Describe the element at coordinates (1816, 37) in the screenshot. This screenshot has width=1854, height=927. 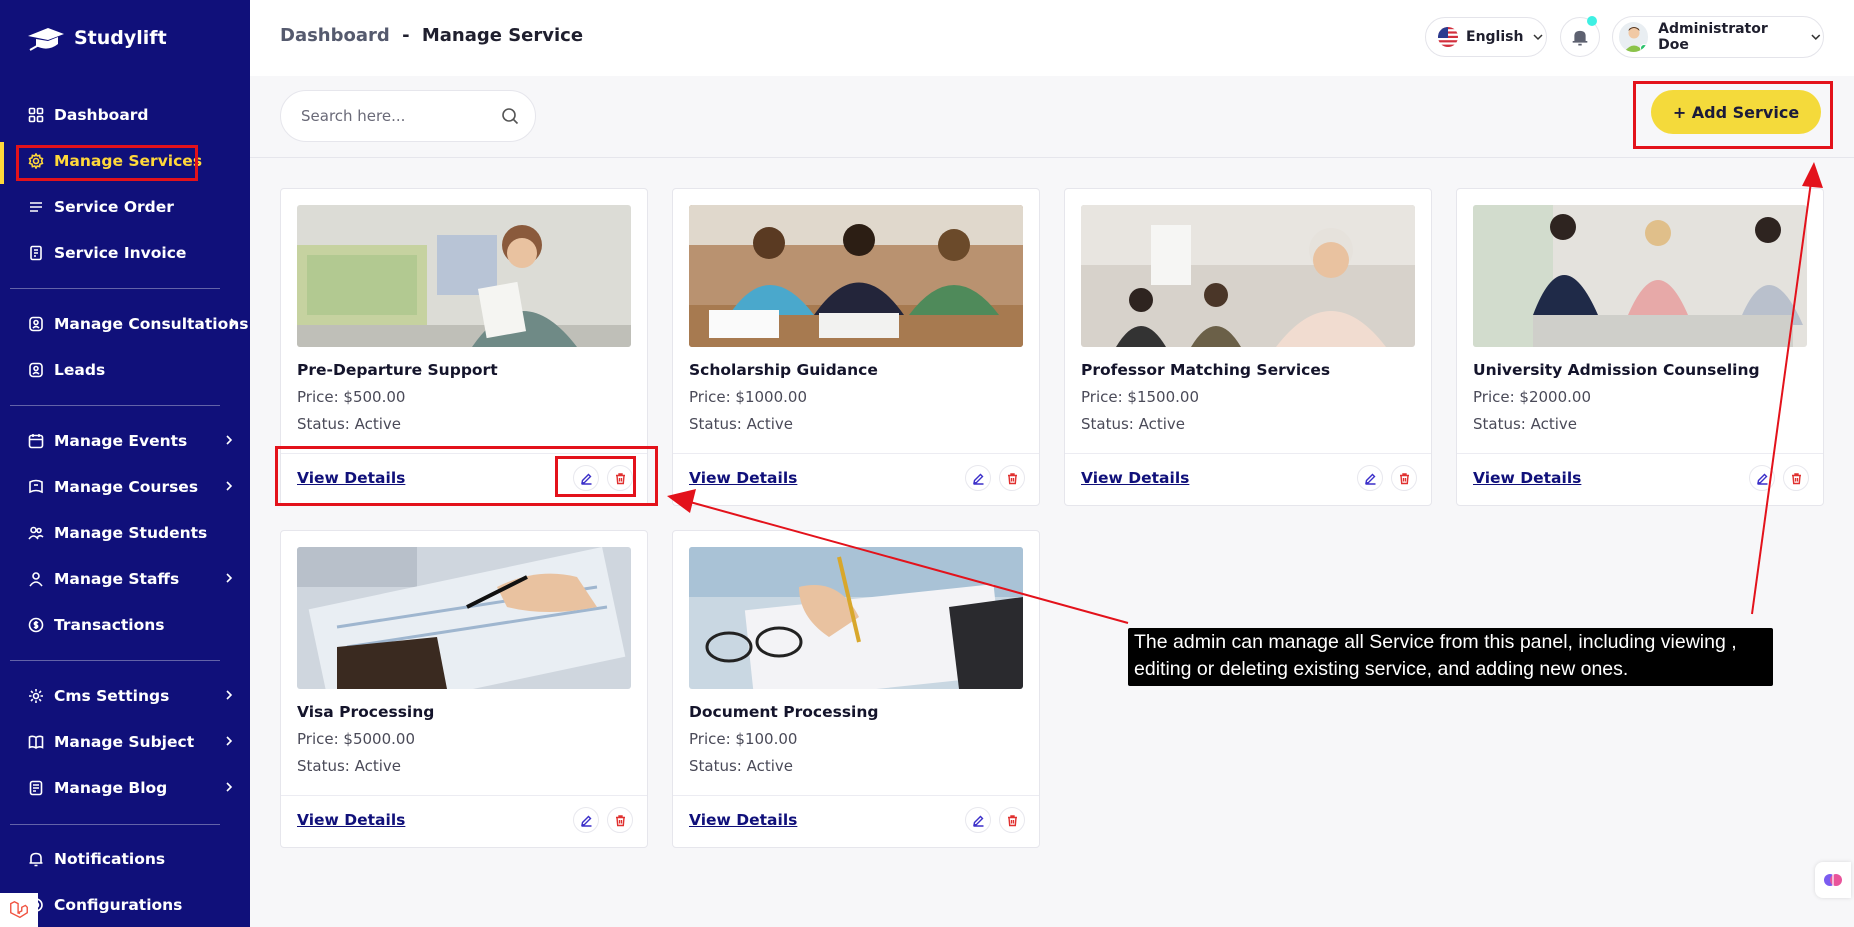
I see `chevron-down-icon` at that location.